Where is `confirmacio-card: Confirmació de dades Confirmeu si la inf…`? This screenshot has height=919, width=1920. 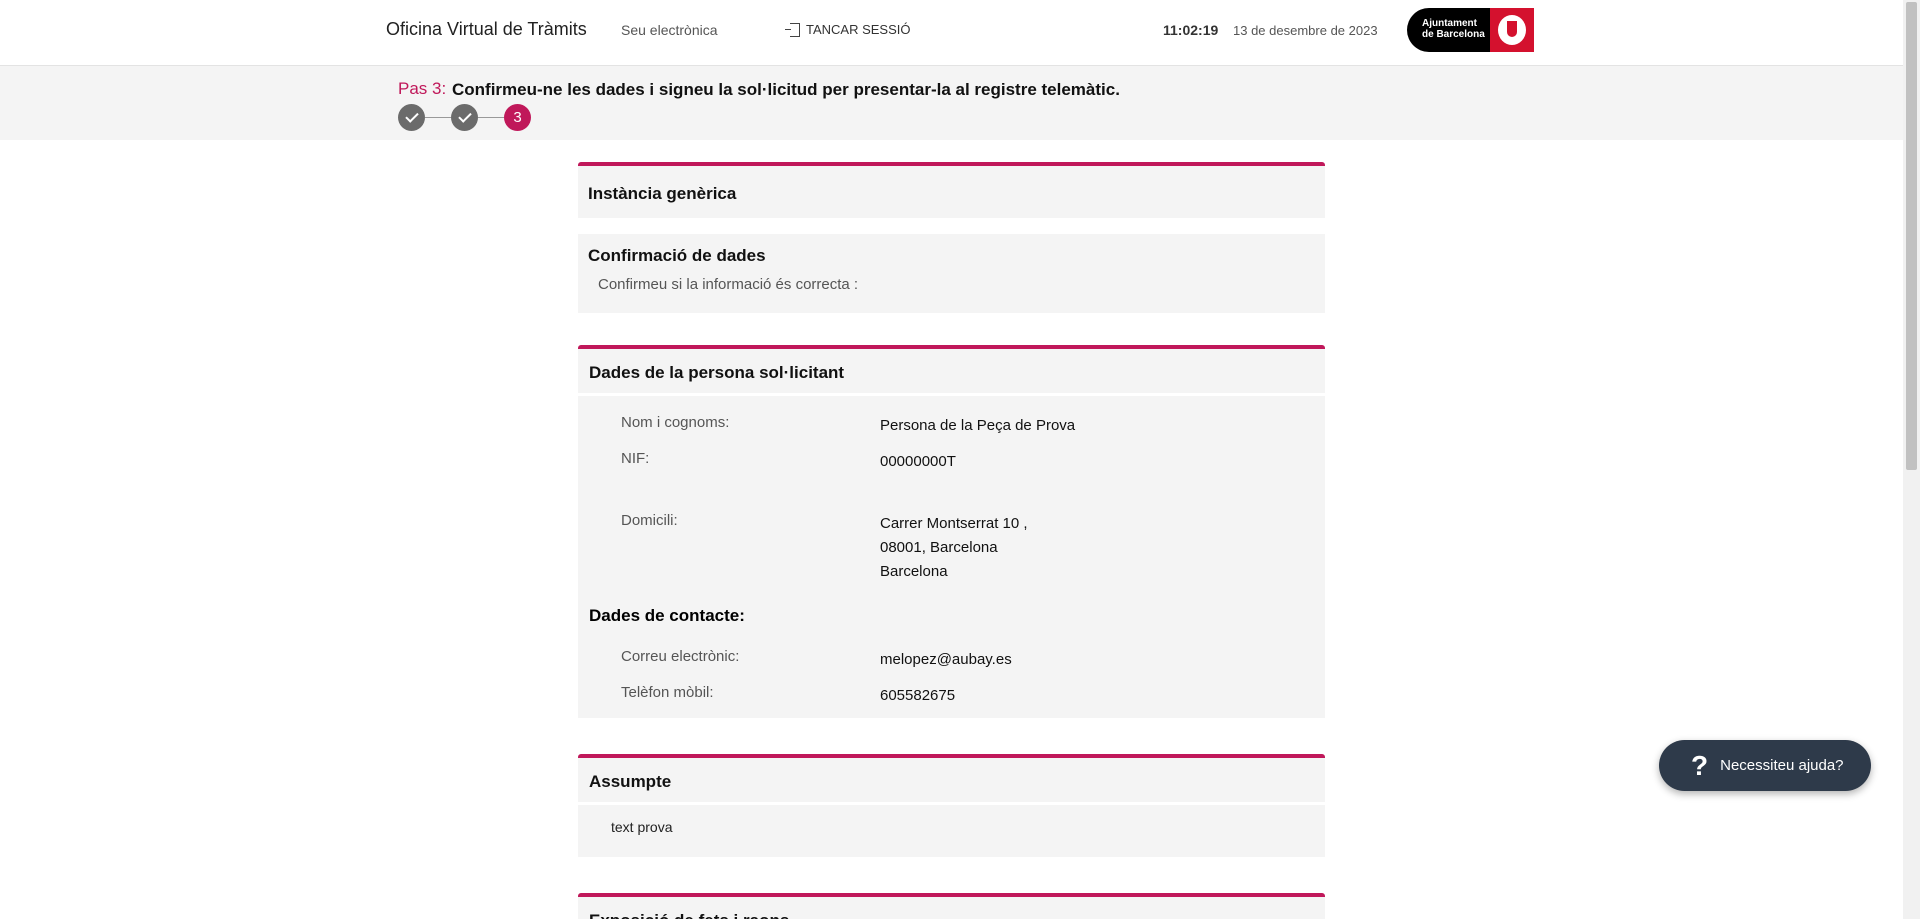
confirmacio-card: Confirmació de dades Confirmeu si la inf… is located at coordinates (951, 273).